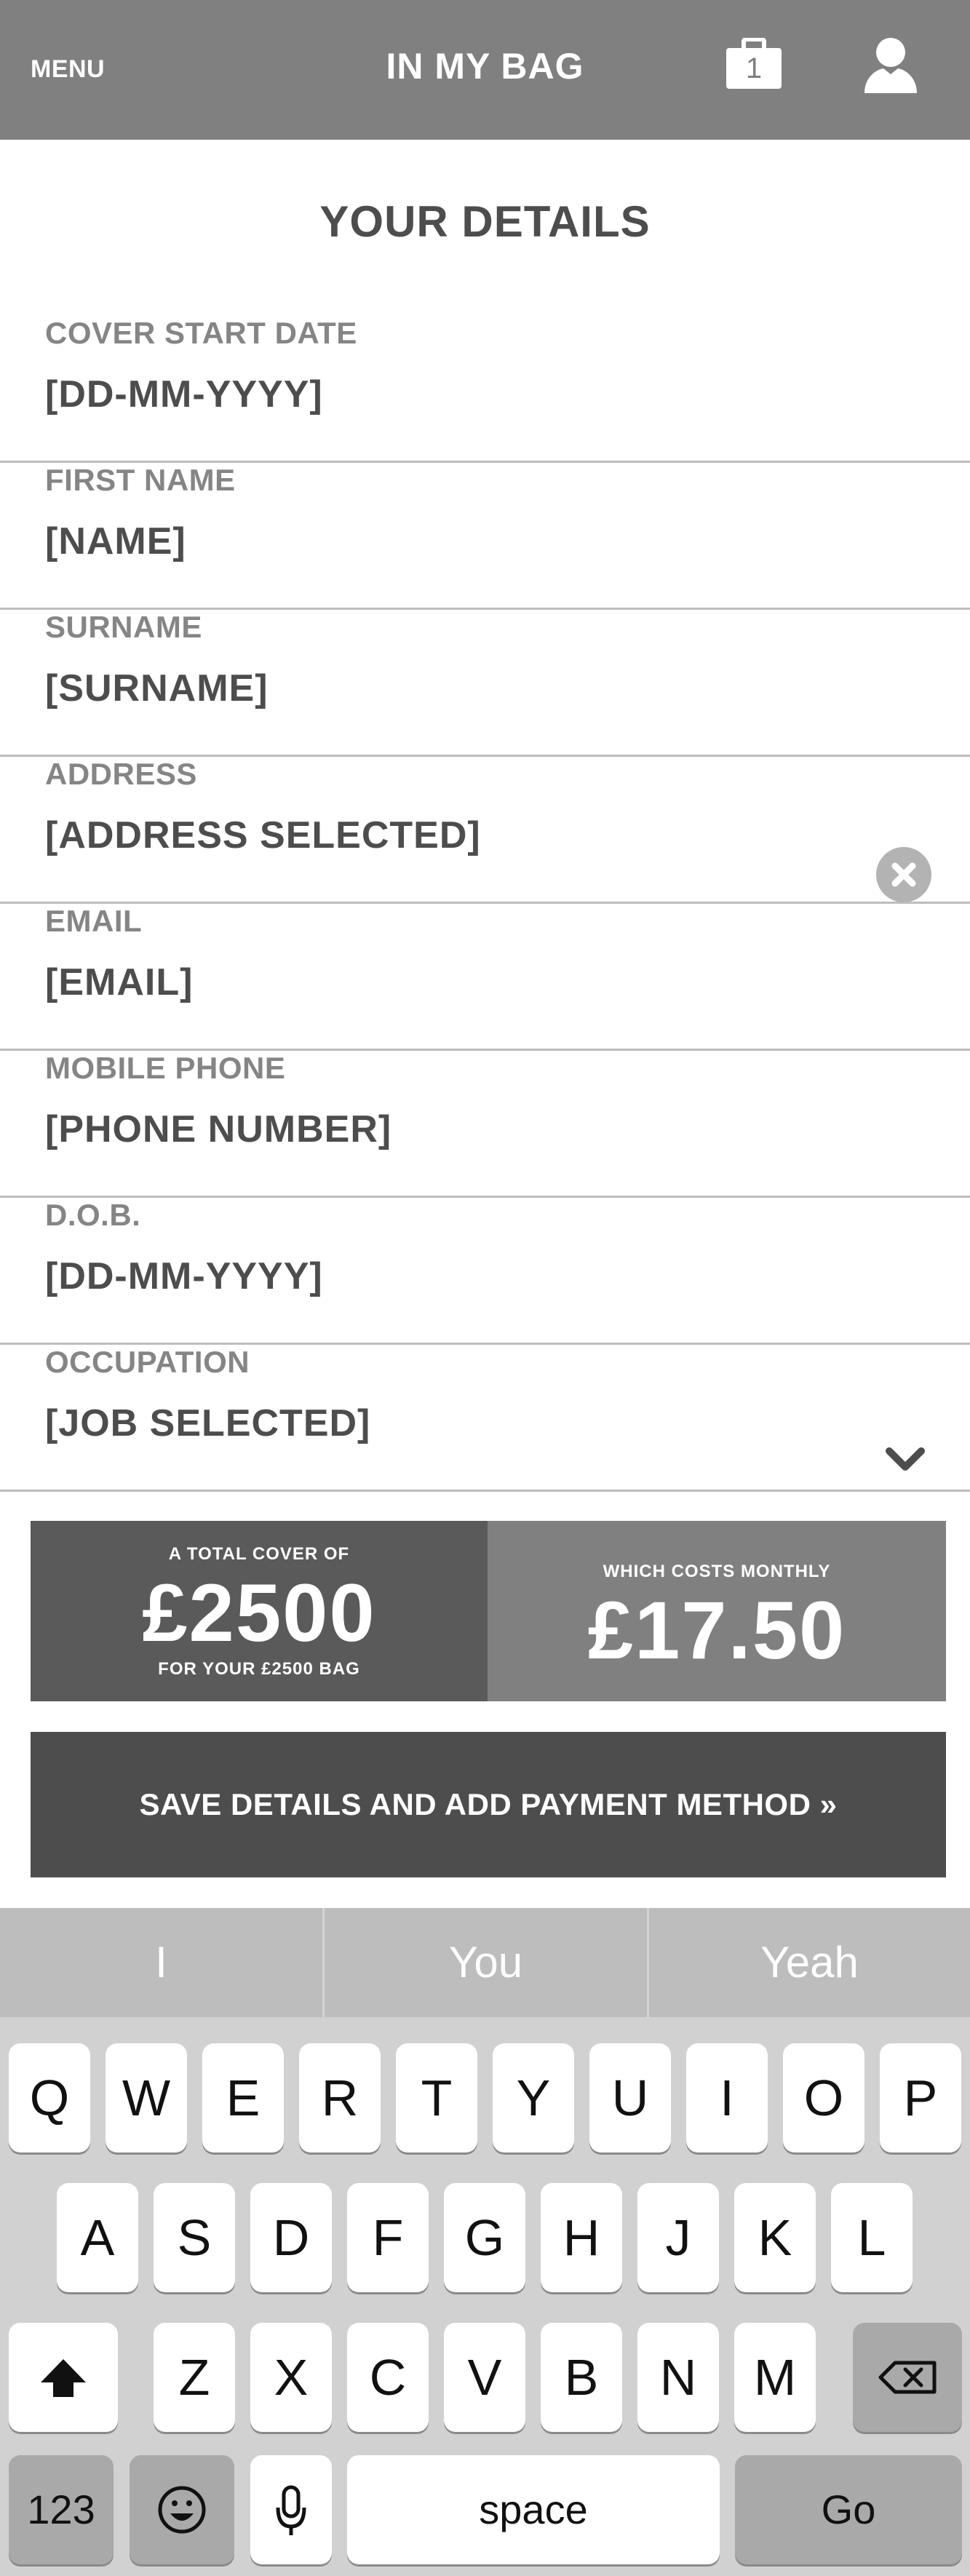  Describe the element at coordinates (263, 835) in the screenshot. I see `field-value: [ADDRESS SELECTED]` at that location.